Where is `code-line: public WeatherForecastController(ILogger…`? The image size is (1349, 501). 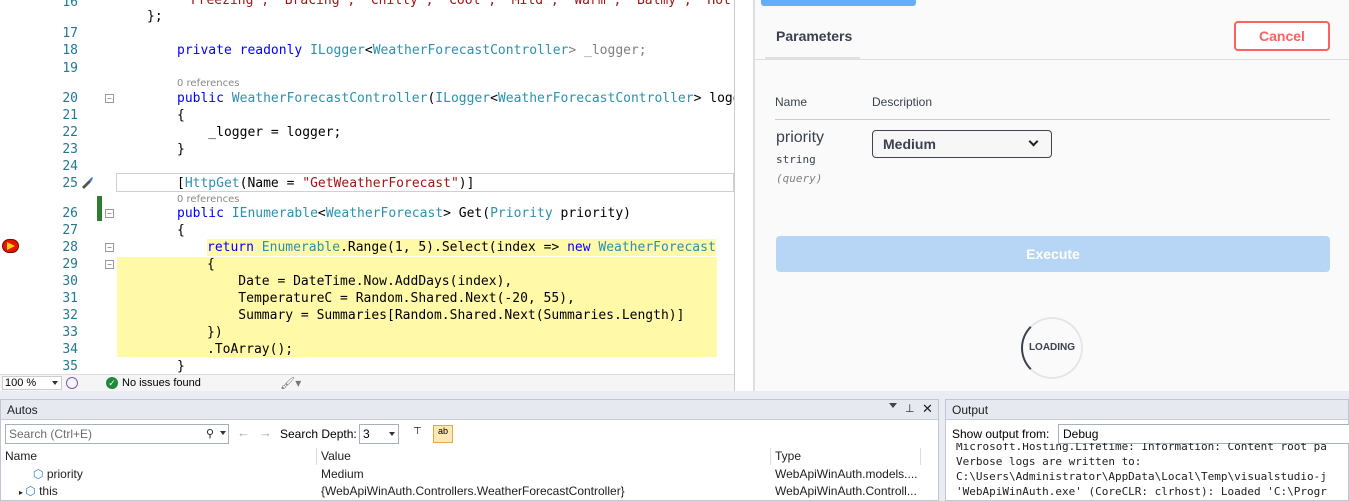 code-line: public WeatherForecastController(ILogger… is located at coordinates (455, 98).